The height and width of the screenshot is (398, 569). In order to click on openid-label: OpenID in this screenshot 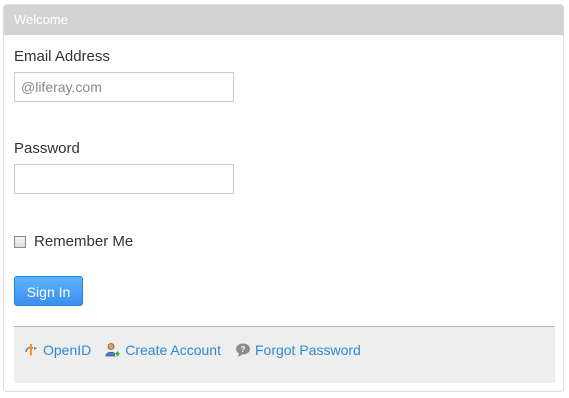, I will do `click(67, 350)`.